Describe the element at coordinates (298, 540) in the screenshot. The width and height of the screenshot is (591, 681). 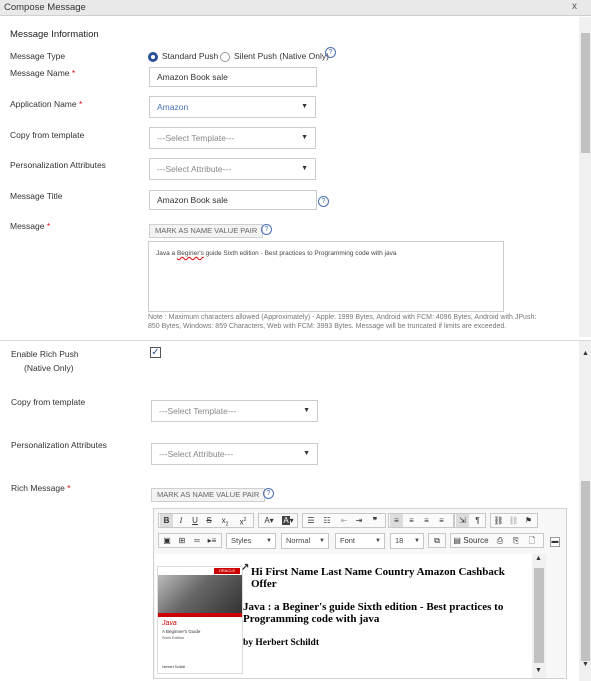
I see `format-value: Normal` at that location.